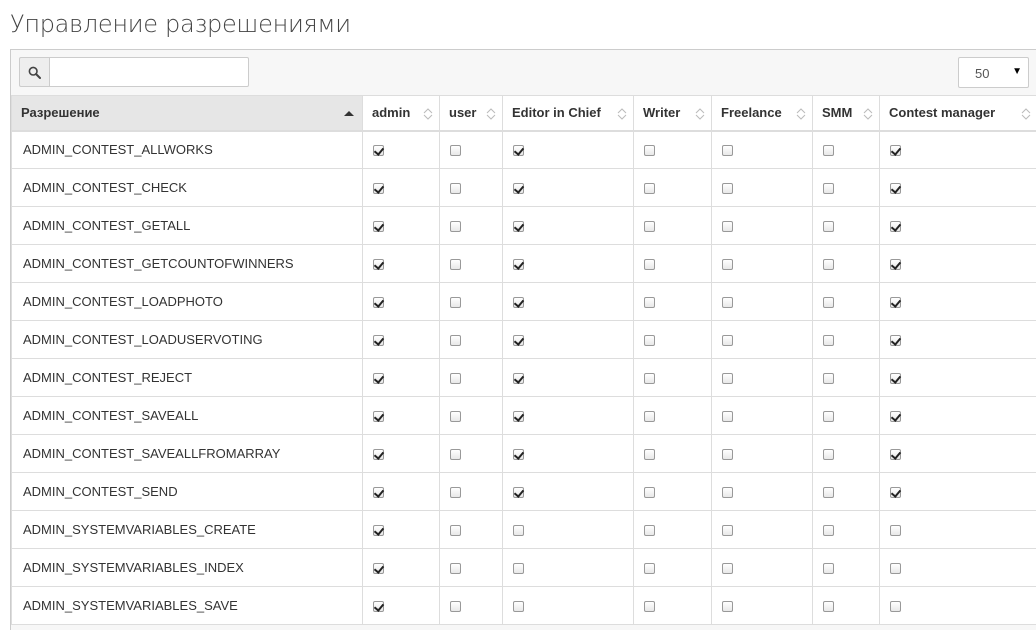  What do you see at coordinates (187, 113) in the screenshot?
I see `column-header-permission: Разрешение` at bounding box center [187, 113].